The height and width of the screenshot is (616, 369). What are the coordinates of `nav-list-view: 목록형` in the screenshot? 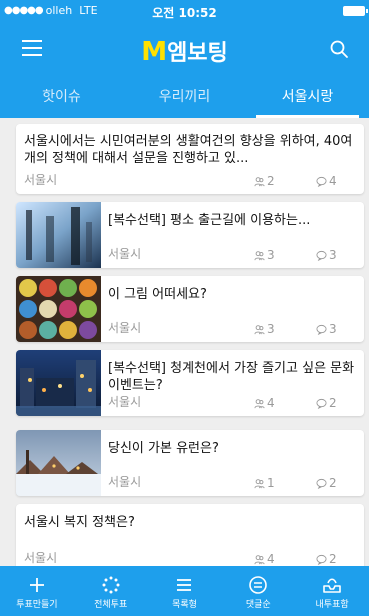 It's located at (185, 591).